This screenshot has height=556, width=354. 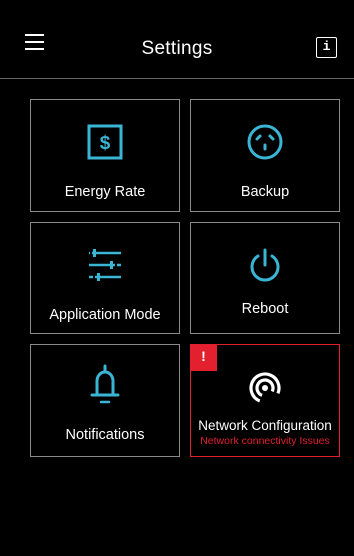 What do you see at coordinates (105, 192) in the screenshot?
I see `tile-label: Energy Rate` at bounding box center [105, 192].